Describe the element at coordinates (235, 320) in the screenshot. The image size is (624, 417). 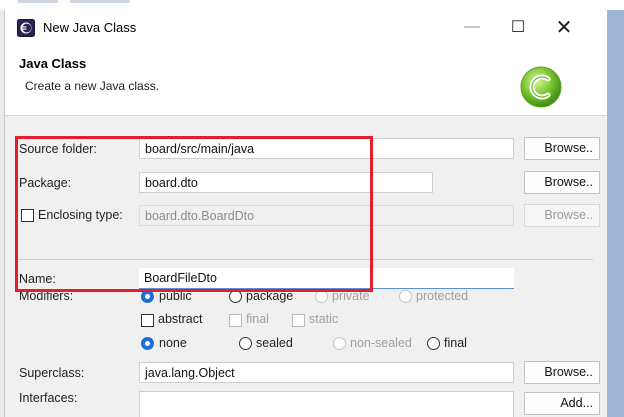
I see `modifier-final-checkbox` at that location.